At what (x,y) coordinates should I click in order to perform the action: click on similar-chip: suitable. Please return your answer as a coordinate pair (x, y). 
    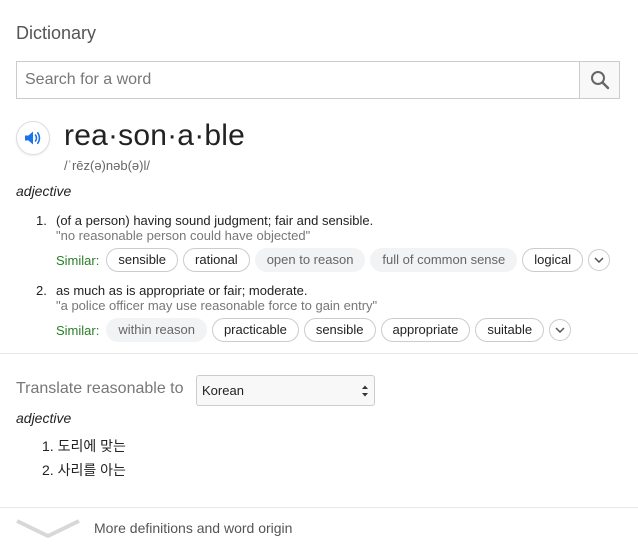
    Looking at the image, I should click on (510, 330).